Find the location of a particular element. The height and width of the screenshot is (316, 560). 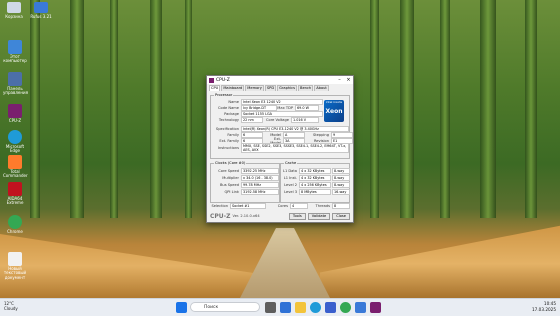

desktop-icon-edge: Microsoft Edge is located at coordinates (15, 142).